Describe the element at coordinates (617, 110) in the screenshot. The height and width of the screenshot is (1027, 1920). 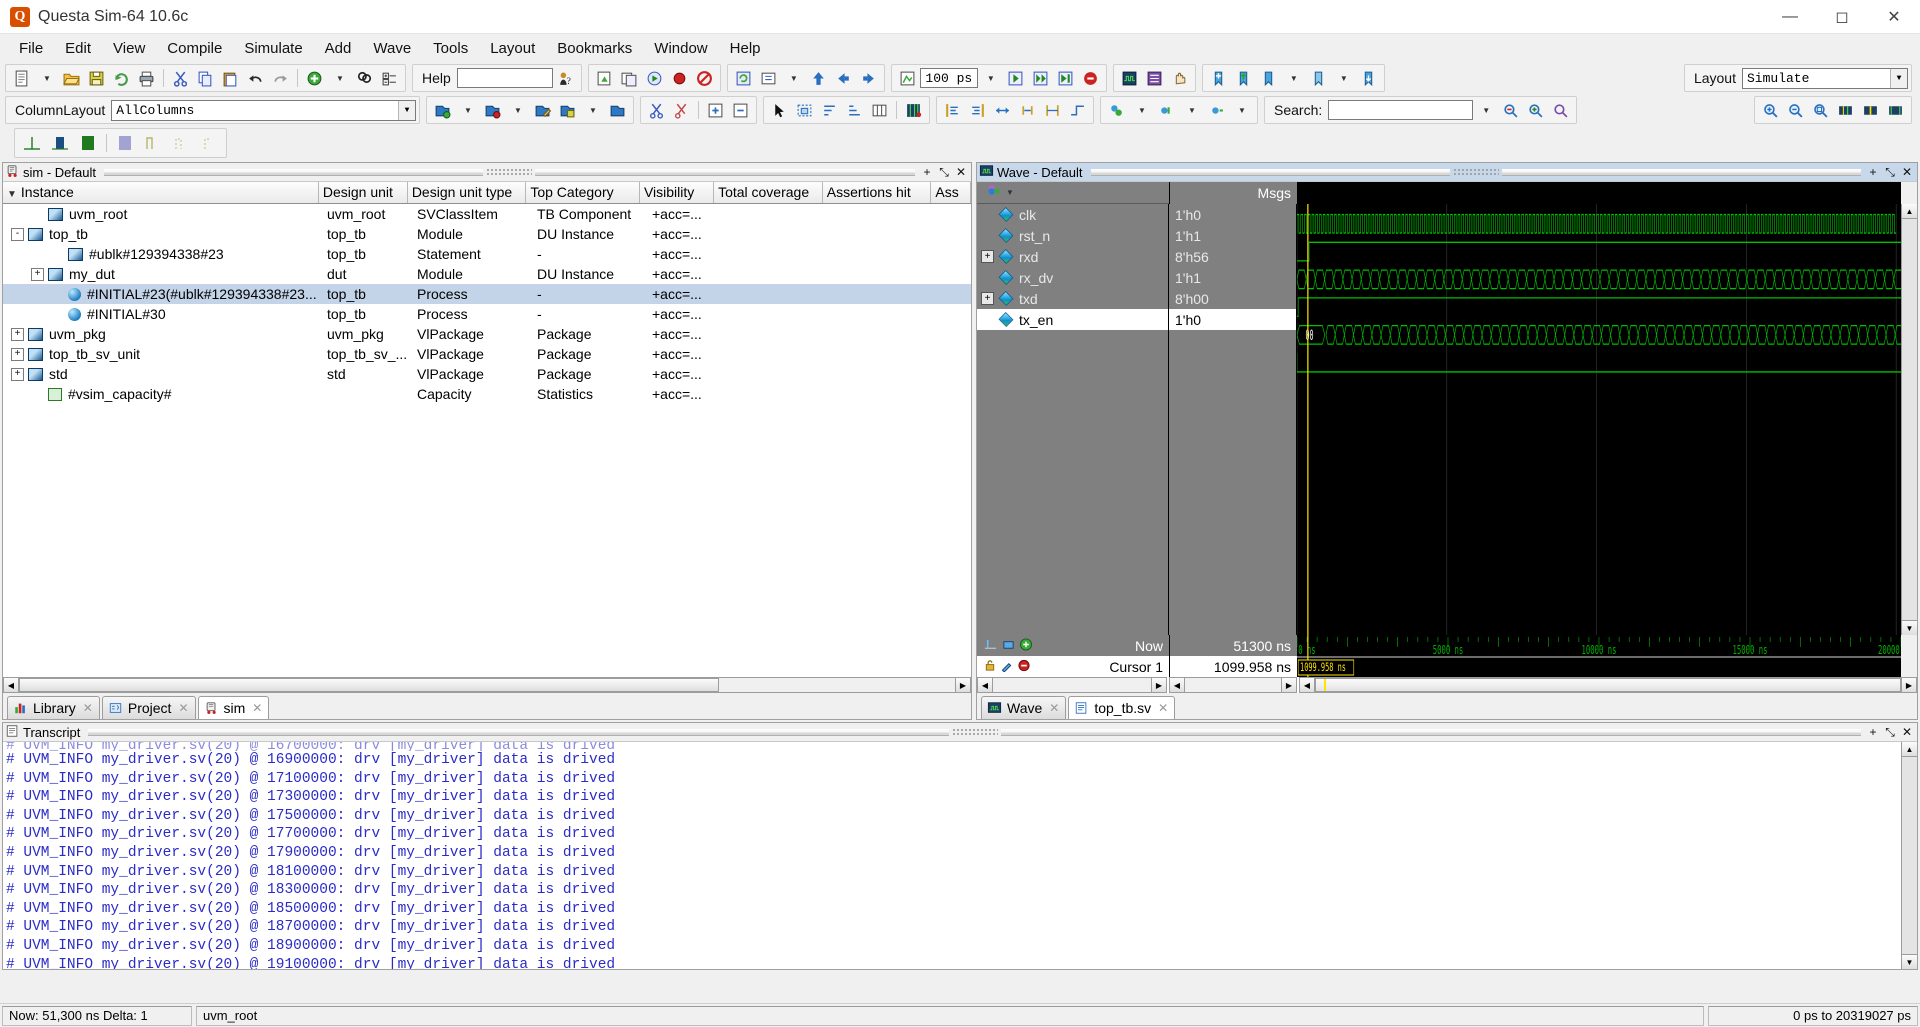
I see `wave-add-icon` at that location.